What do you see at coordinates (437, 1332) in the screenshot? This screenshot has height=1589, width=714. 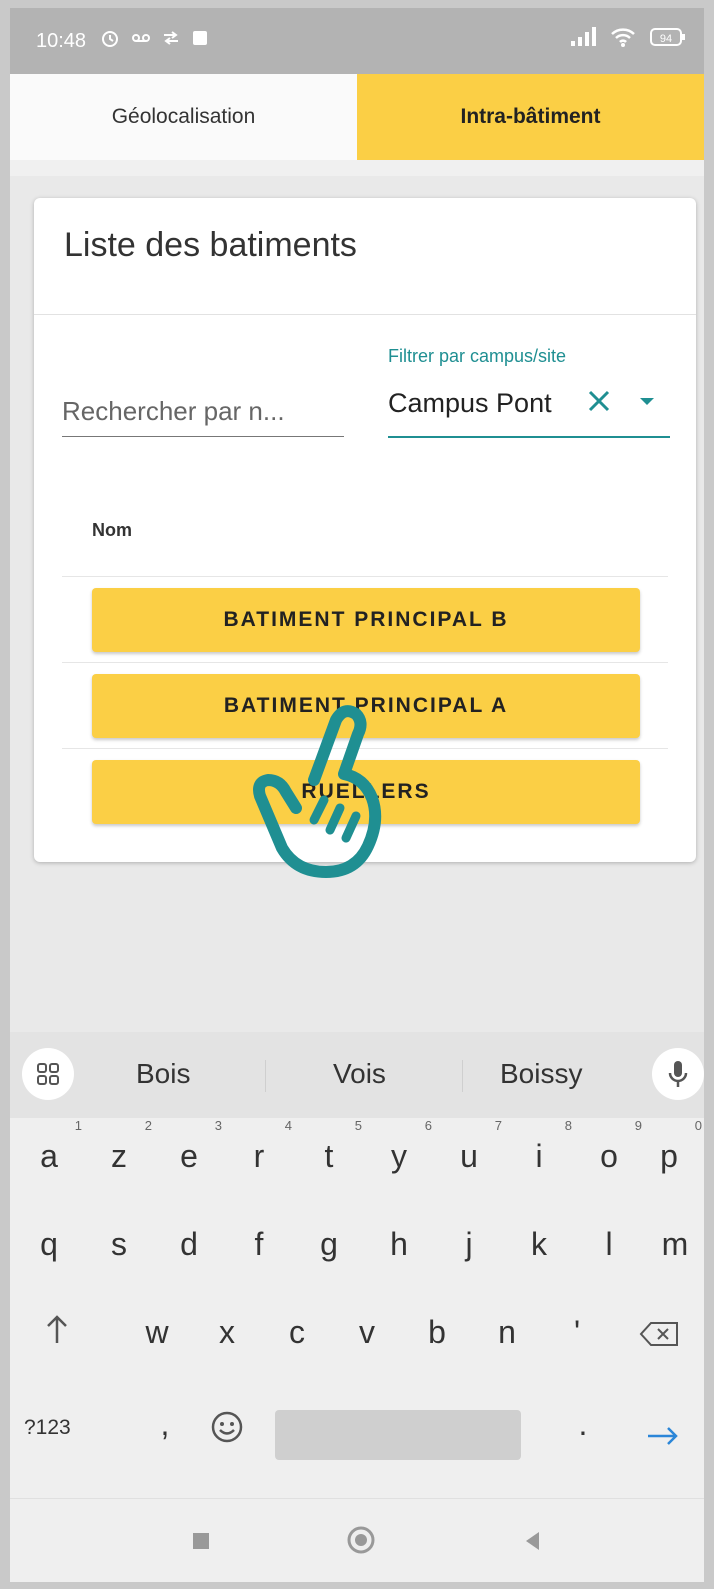 I see `key-b: b` at bounding box center [437, 1332].